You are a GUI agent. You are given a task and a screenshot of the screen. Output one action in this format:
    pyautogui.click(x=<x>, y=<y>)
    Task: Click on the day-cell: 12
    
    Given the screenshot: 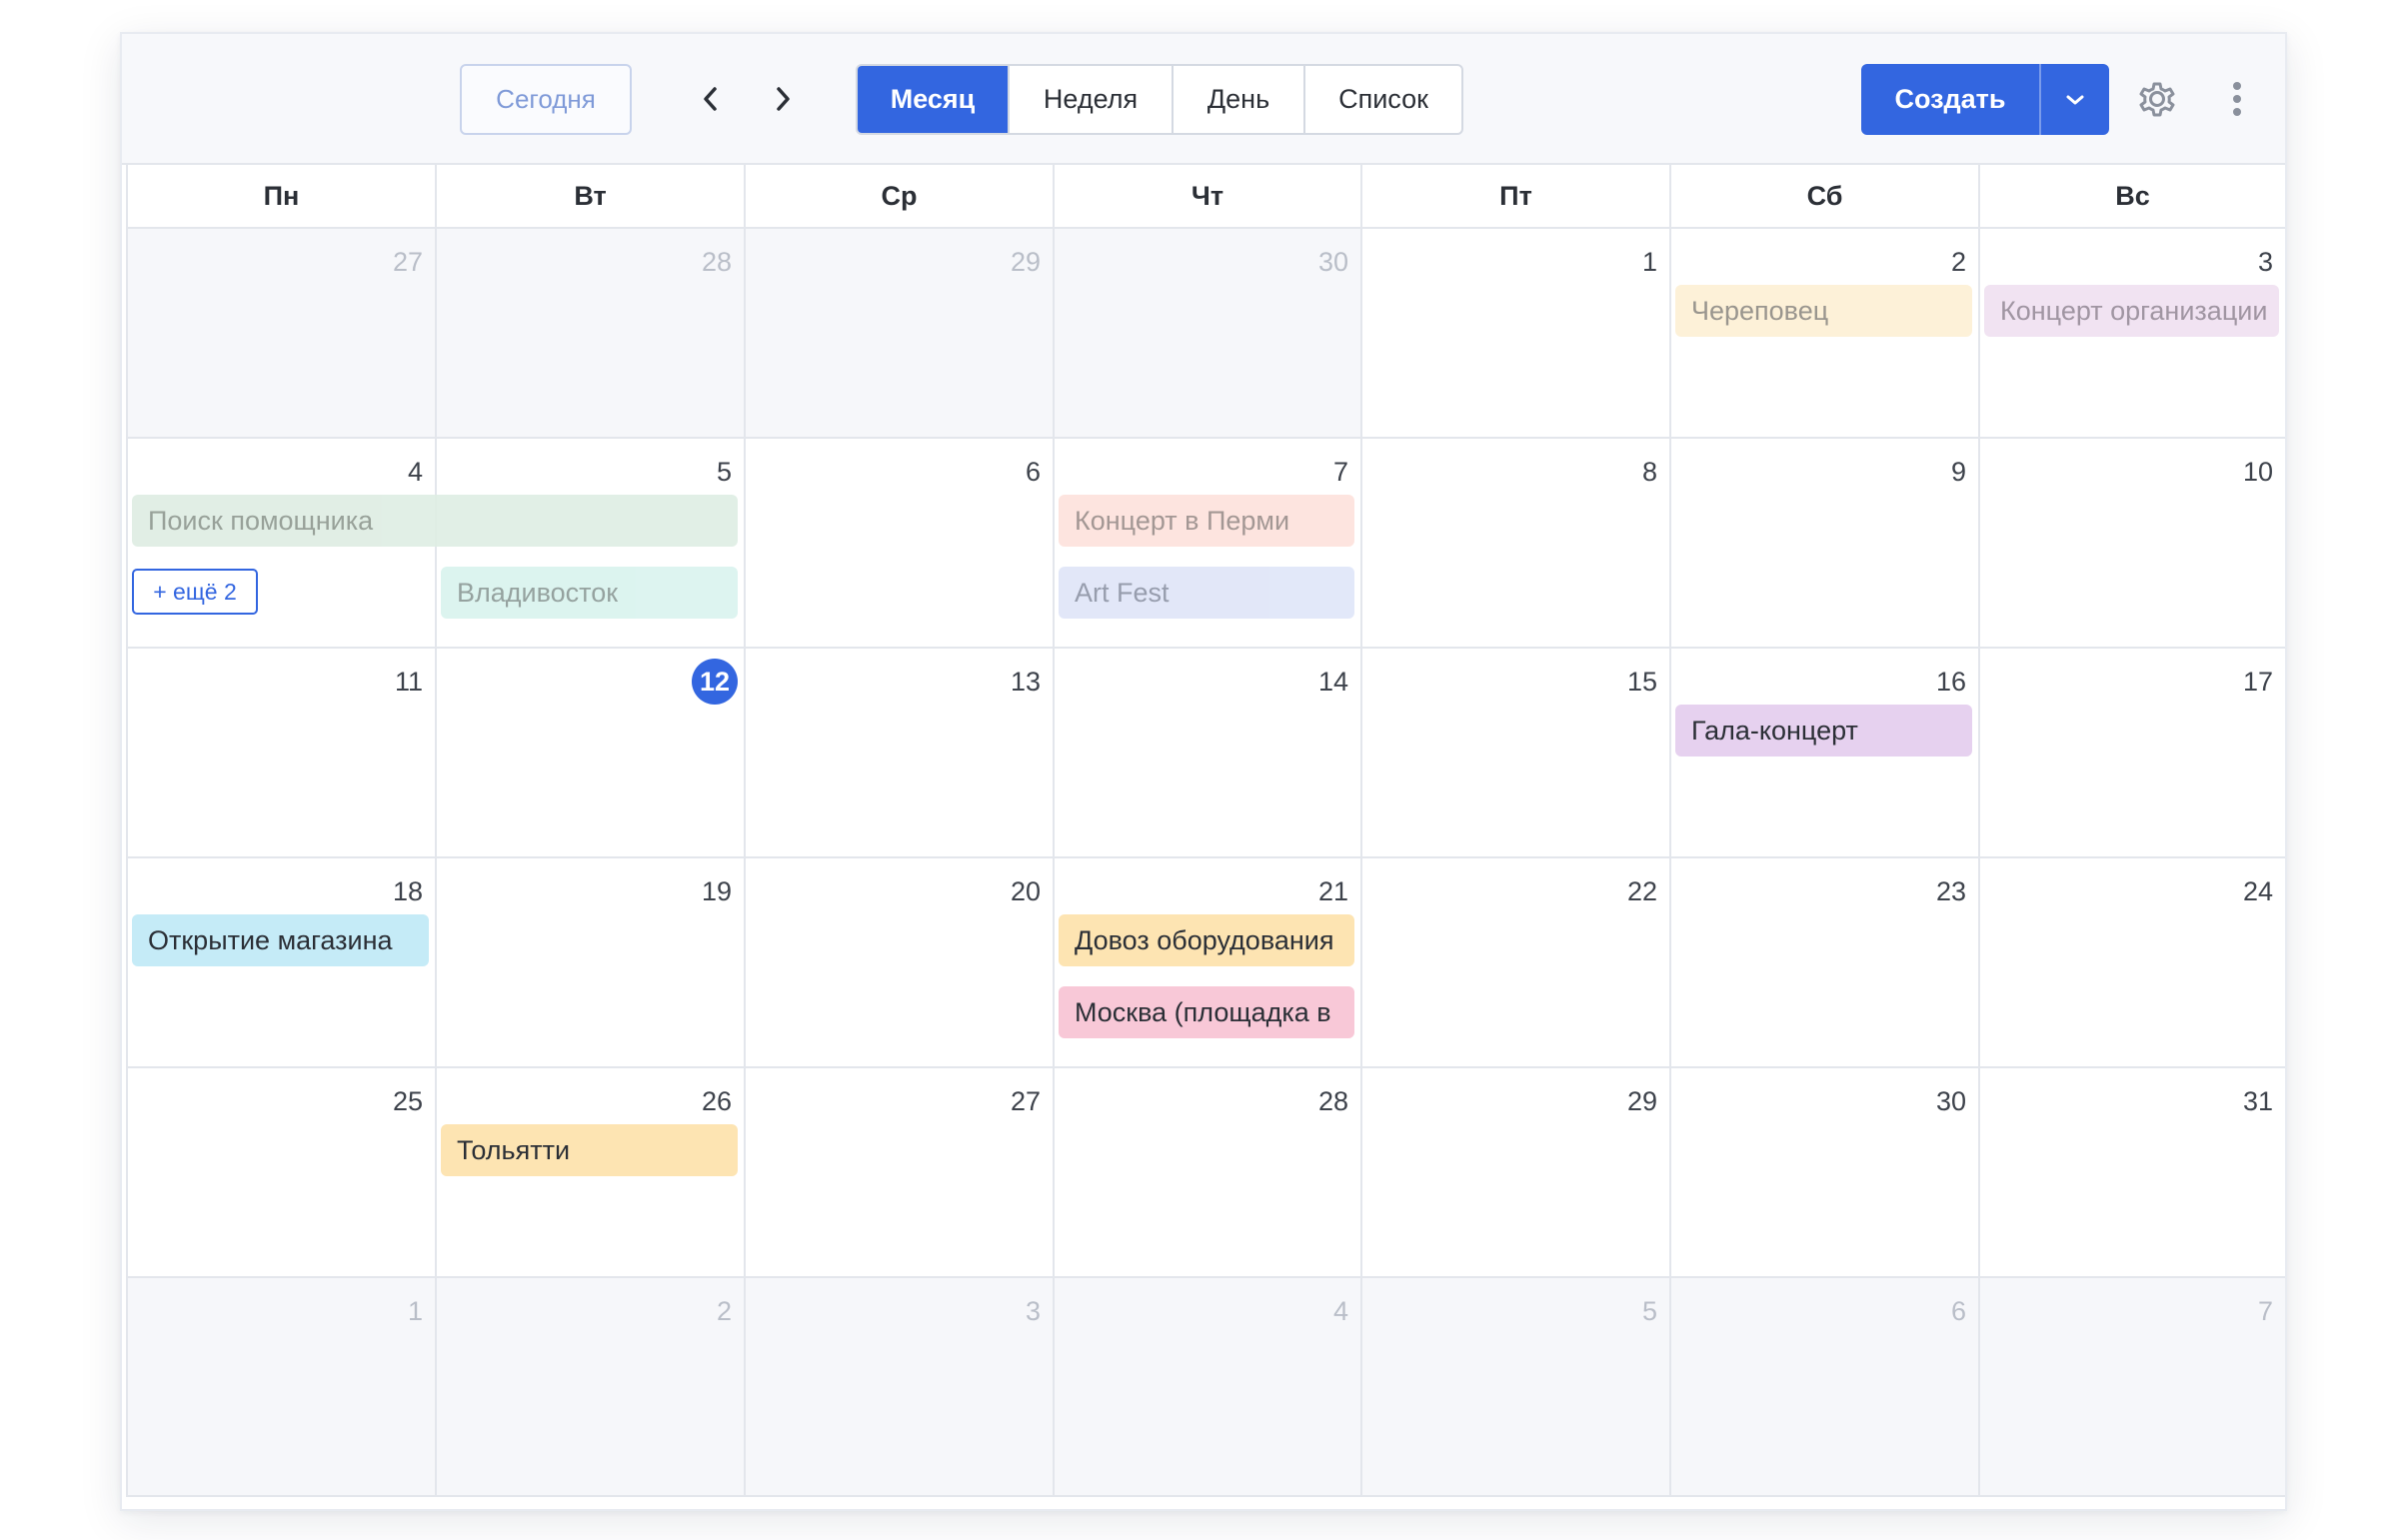 What is the action you would take?
    pyautogui.click(x=589, y=753)
    